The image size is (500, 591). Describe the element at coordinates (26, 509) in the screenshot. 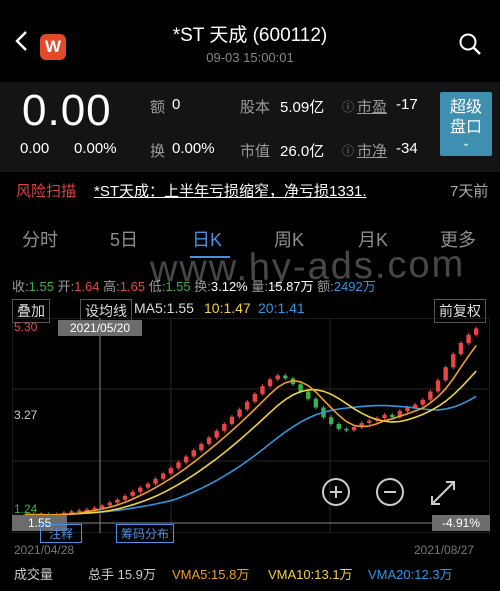

I see `y-min-label: 1.24` at that location.